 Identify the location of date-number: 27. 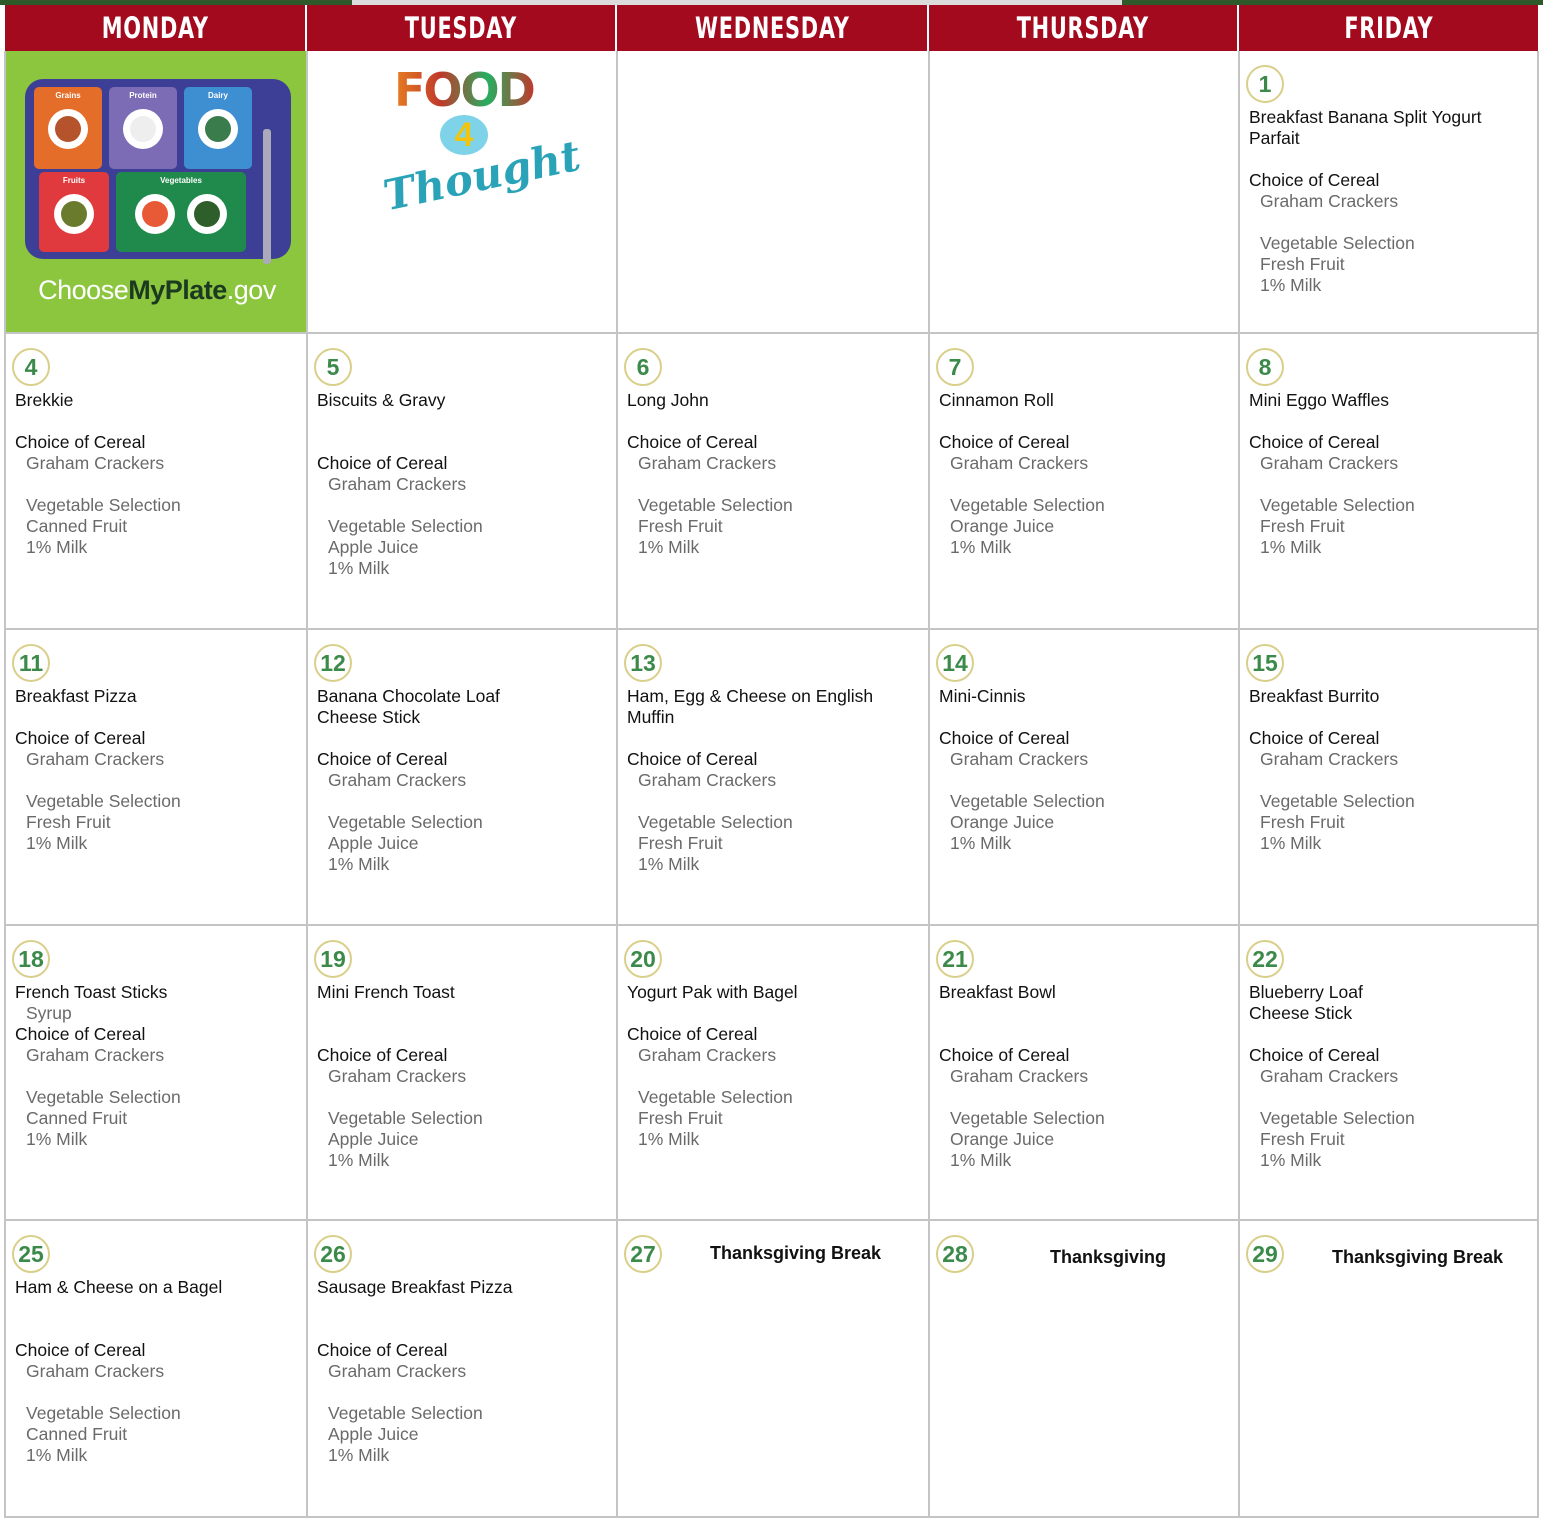
(643, 1254).